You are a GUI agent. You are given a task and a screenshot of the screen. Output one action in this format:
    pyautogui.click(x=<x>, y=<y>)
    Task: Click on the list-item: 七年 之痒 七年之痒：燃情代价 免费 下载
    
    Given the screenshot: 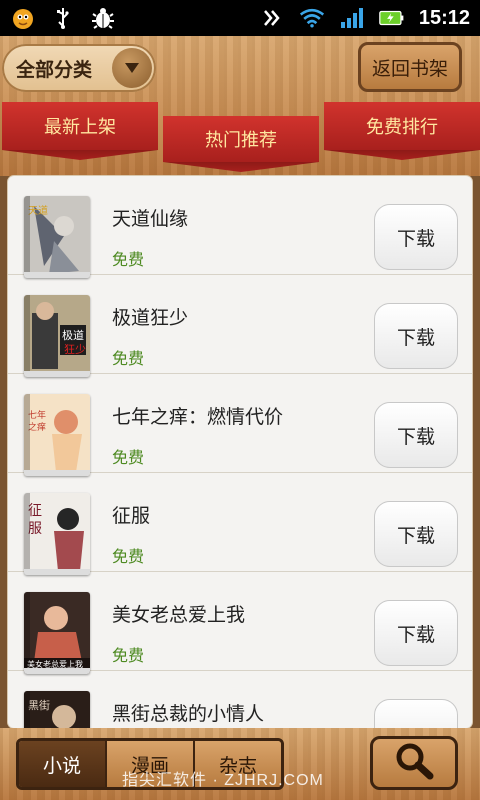 What is the action you would take?
    pyautogui.click(x=240, y=425)
    